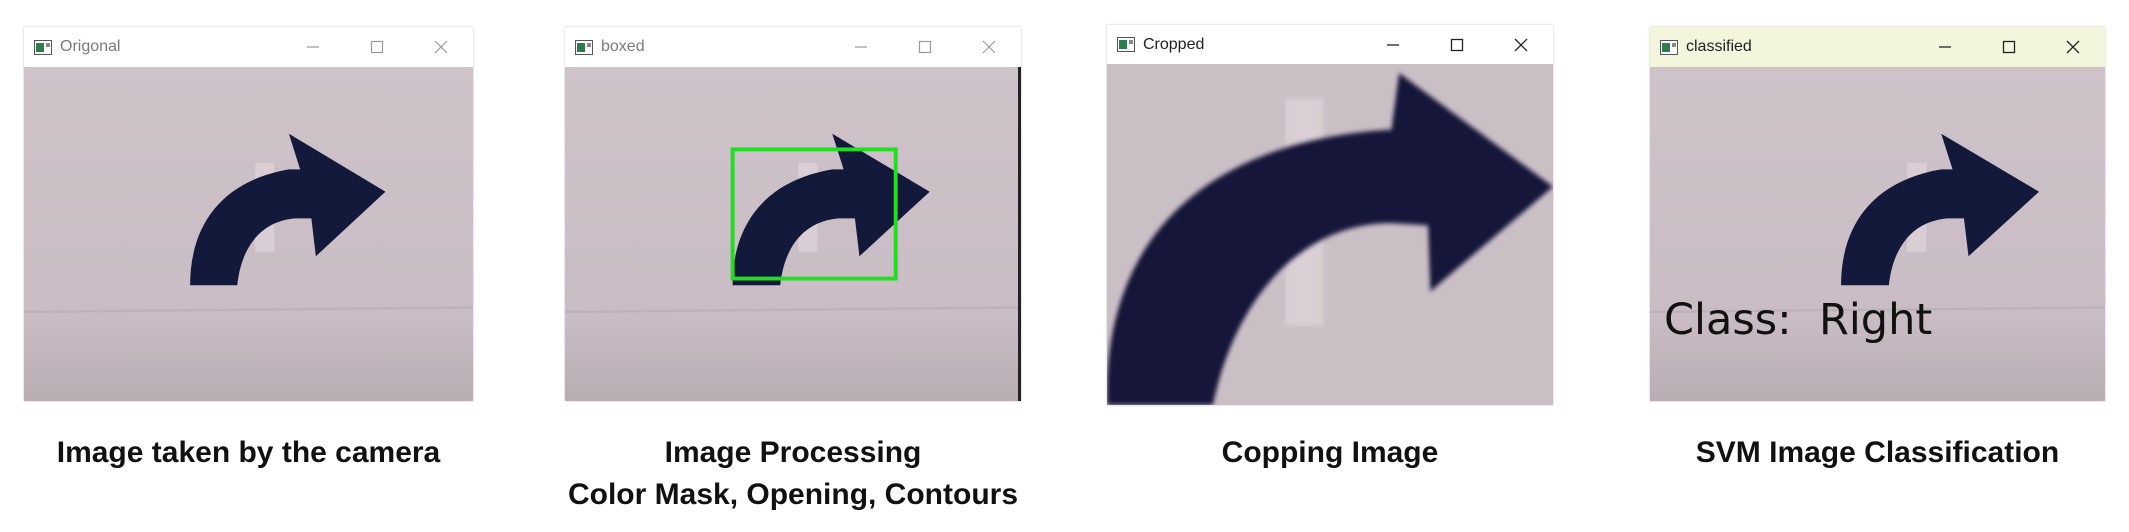  I want to click on caption-line-2: Color Mask, Opening, Contours, so click(792, 494).